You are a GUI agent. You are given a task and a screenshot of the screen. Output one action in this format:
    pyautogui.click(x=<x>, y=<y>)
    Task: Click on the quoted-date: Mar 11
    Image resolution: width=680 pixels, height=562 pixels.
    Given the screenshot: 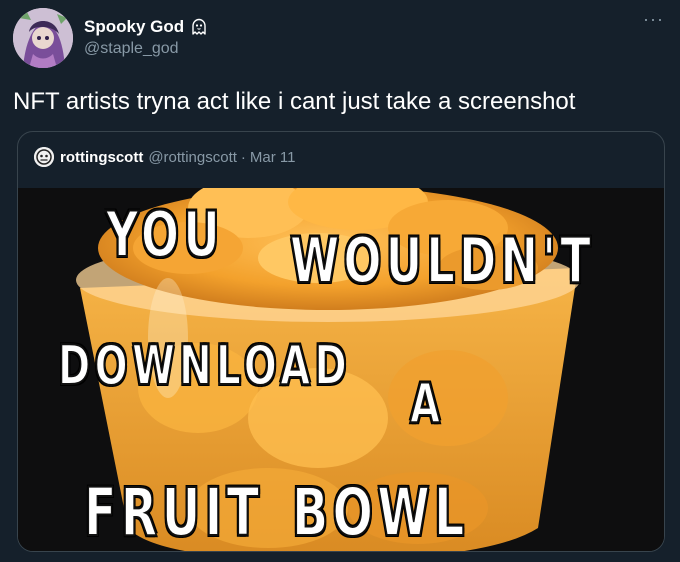 What is the action you would take?
    pyautogui.click(x=273, y=157)
    